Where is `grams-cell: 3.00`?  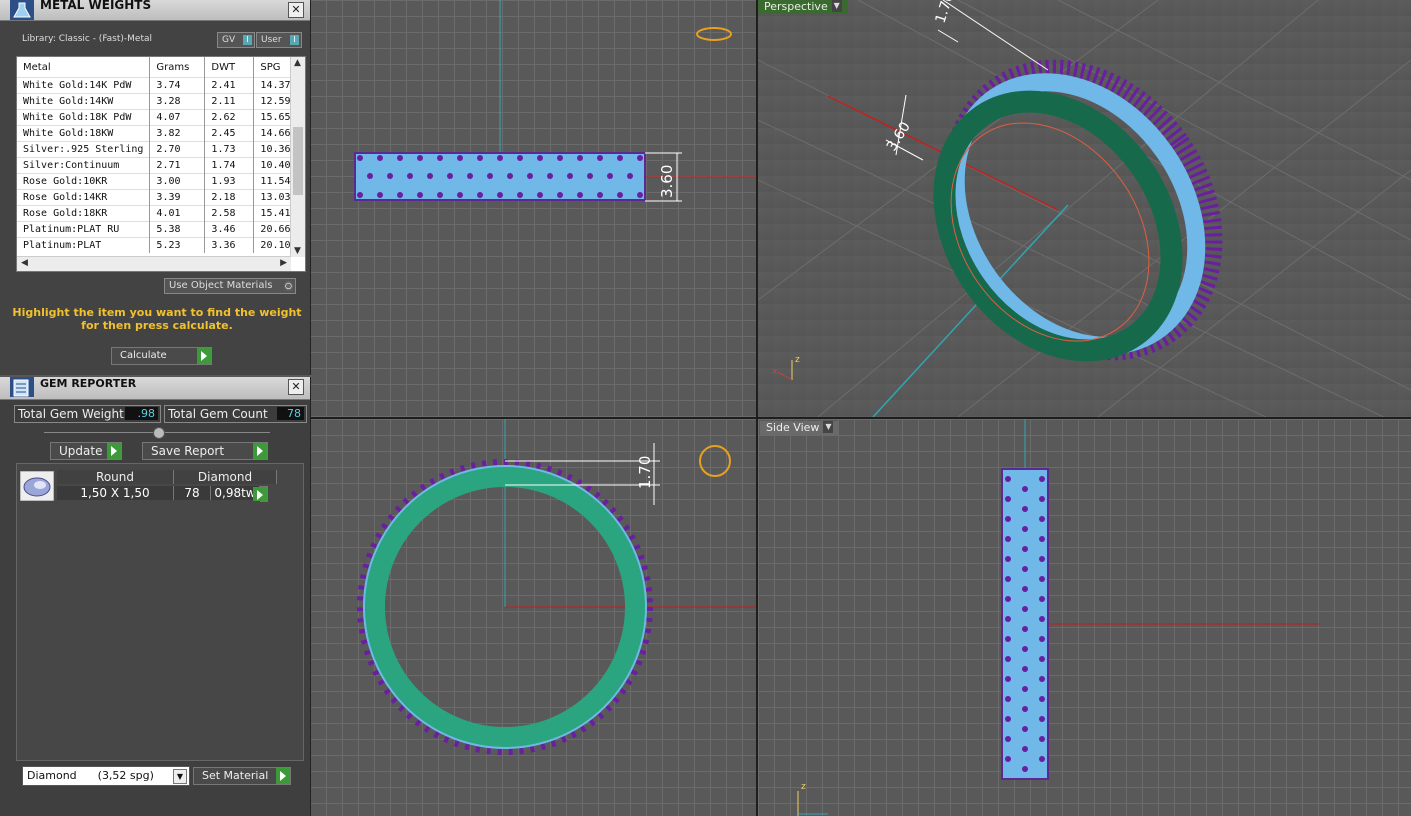 grams-cell: 3.00 is located at coordinates (177, 181).